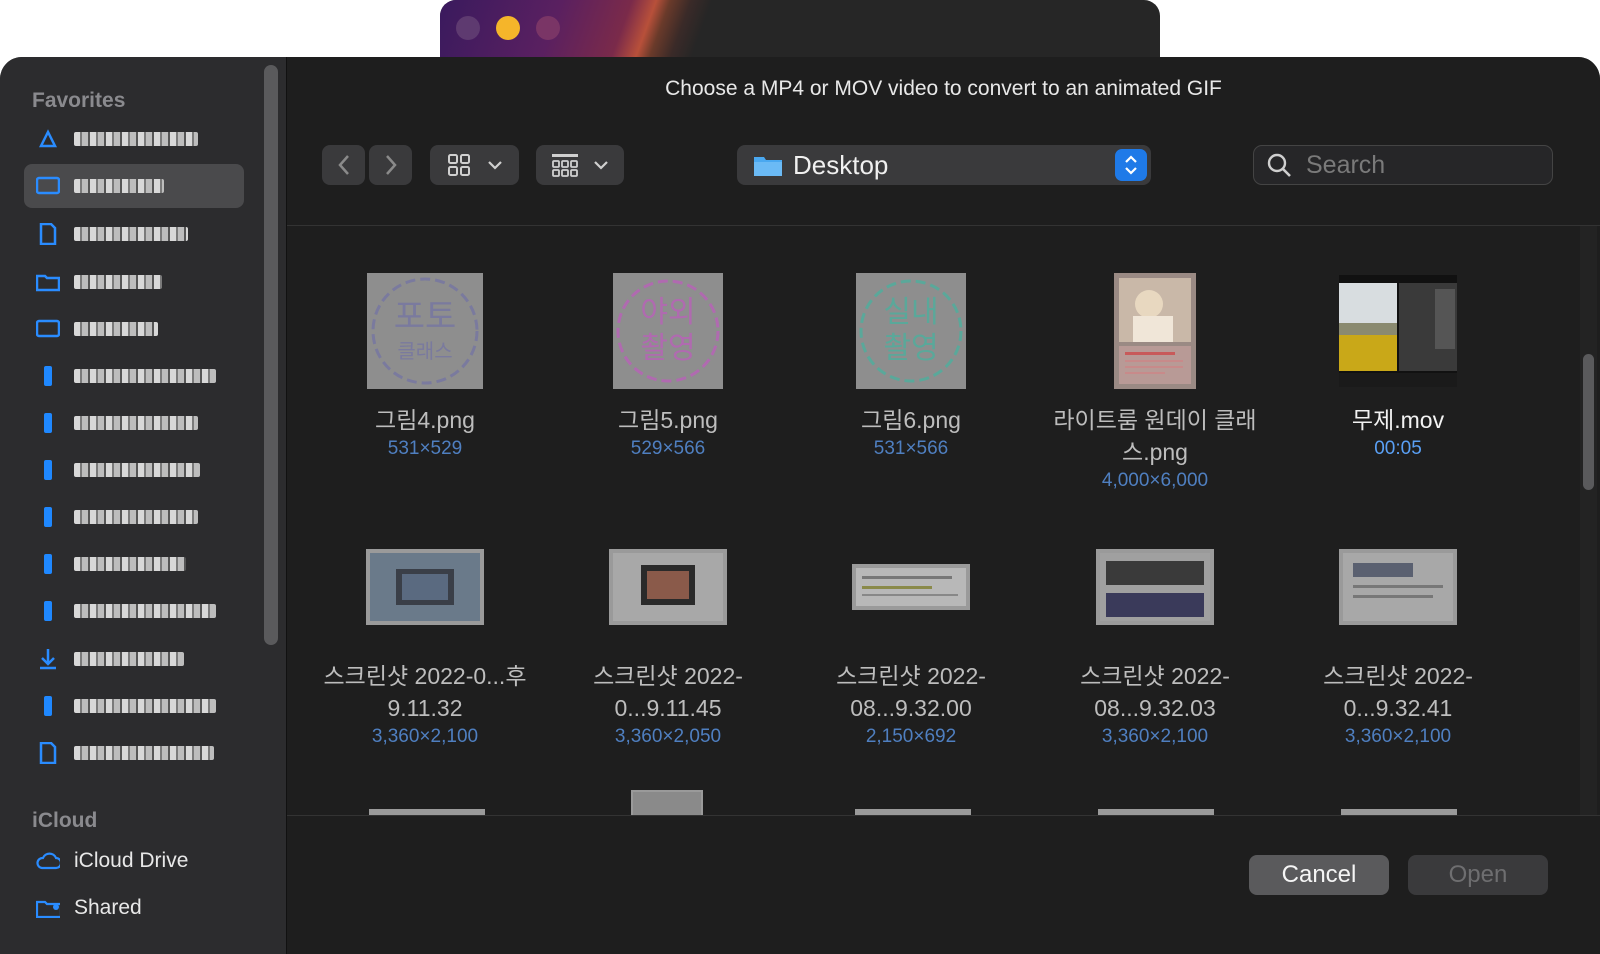  What do you see at coordinates (343, 165) in the screenshot?
I see `back-button` at bounding box center [343, 165].